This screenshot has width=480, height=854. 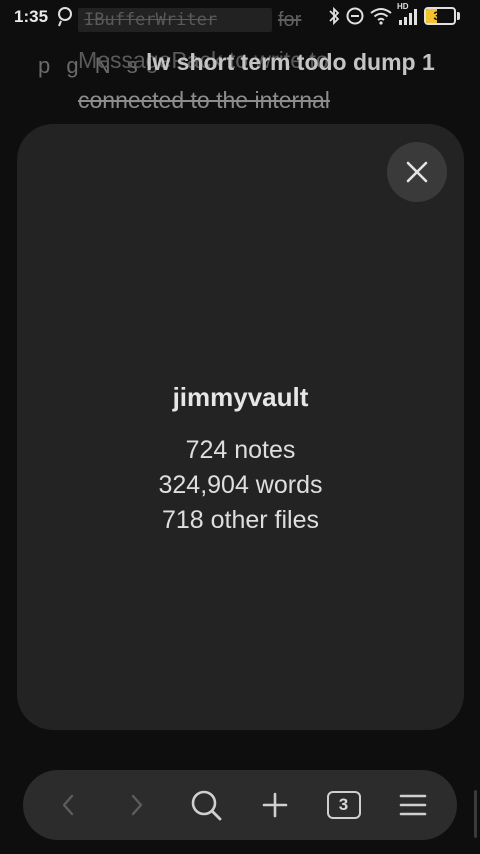 I want to click on background-text-connected: connected to the internal, so click(x=204, y=100).